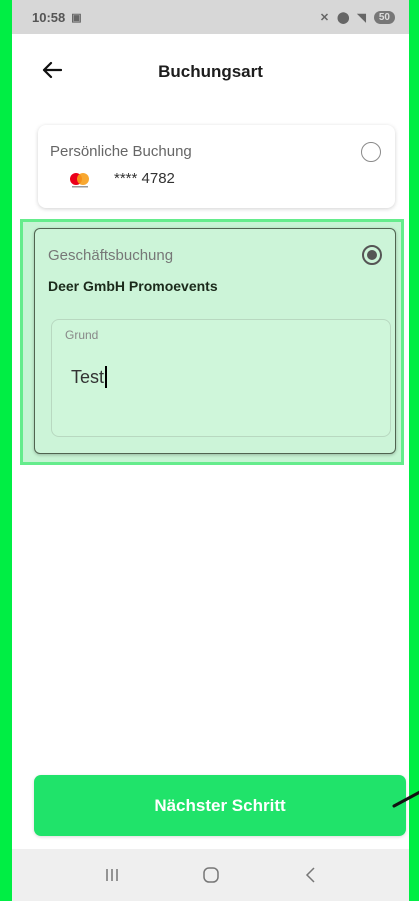 The width and height of the screenshot is (419, 901). Describe the element at coordinates (372, 255) in the screenshot. I see `business-booking-radio` at that location.